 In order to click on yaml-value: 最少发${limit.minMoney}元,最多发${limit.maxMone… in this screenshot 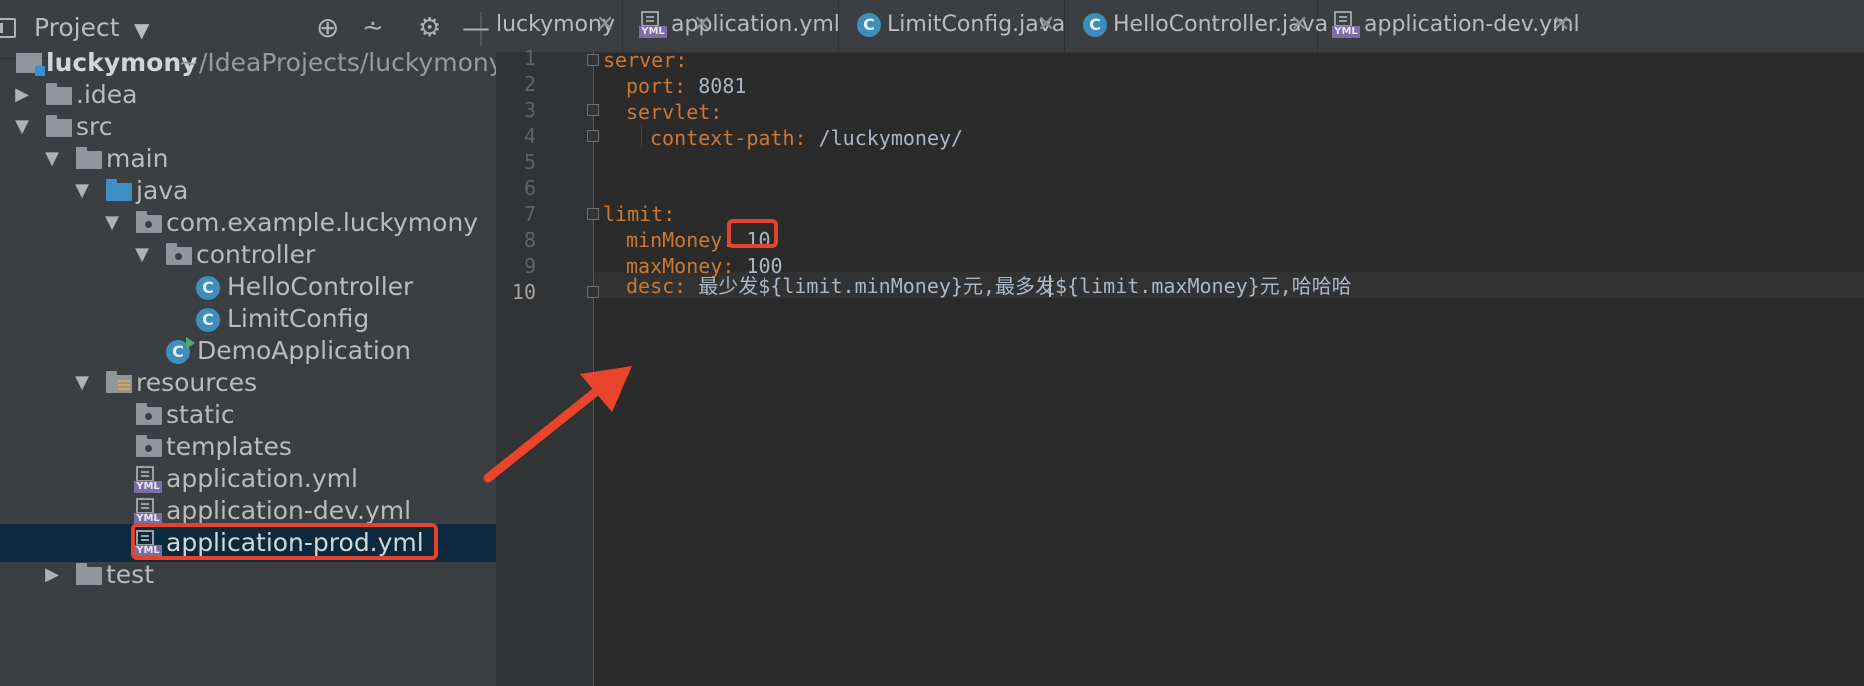, I will do `click(1019, 286)`.